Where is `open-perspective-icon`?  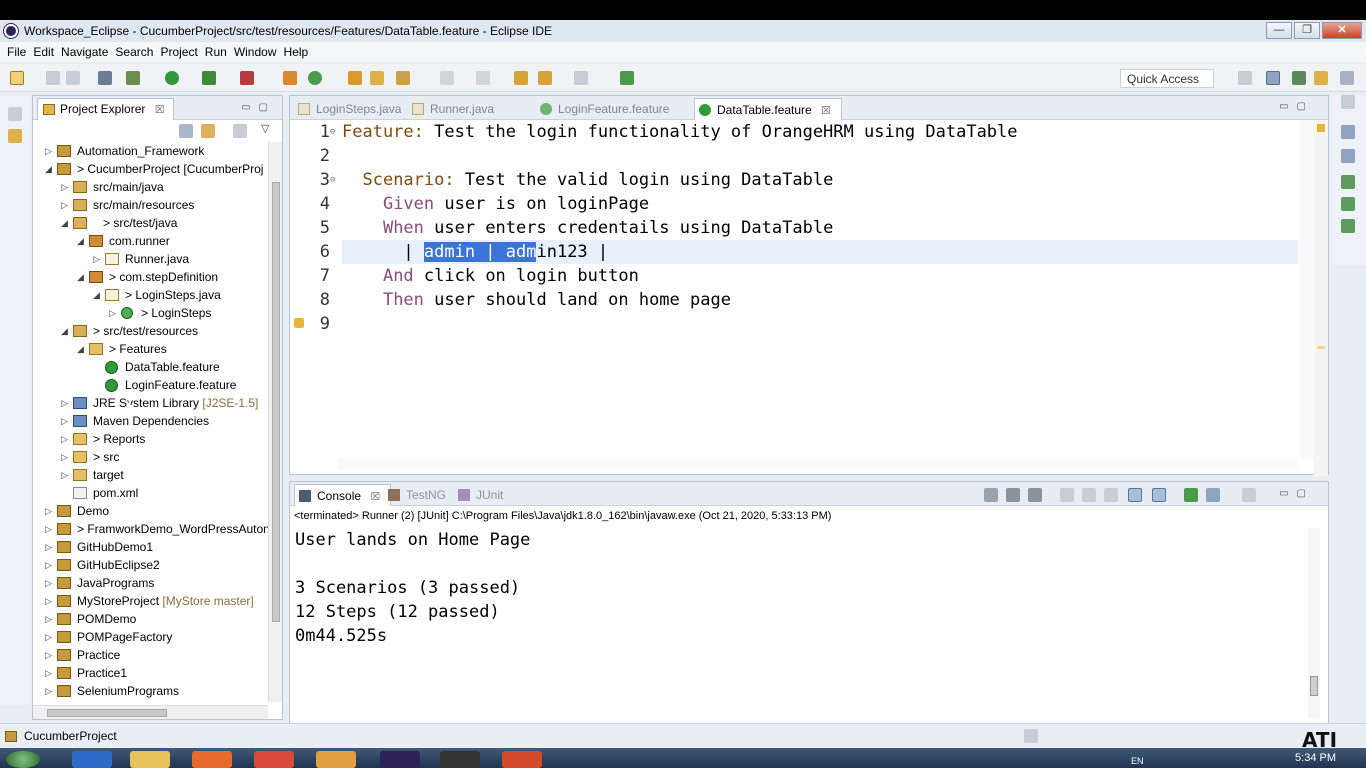
open-perspective-icon is located at coordinates (1245, 78).